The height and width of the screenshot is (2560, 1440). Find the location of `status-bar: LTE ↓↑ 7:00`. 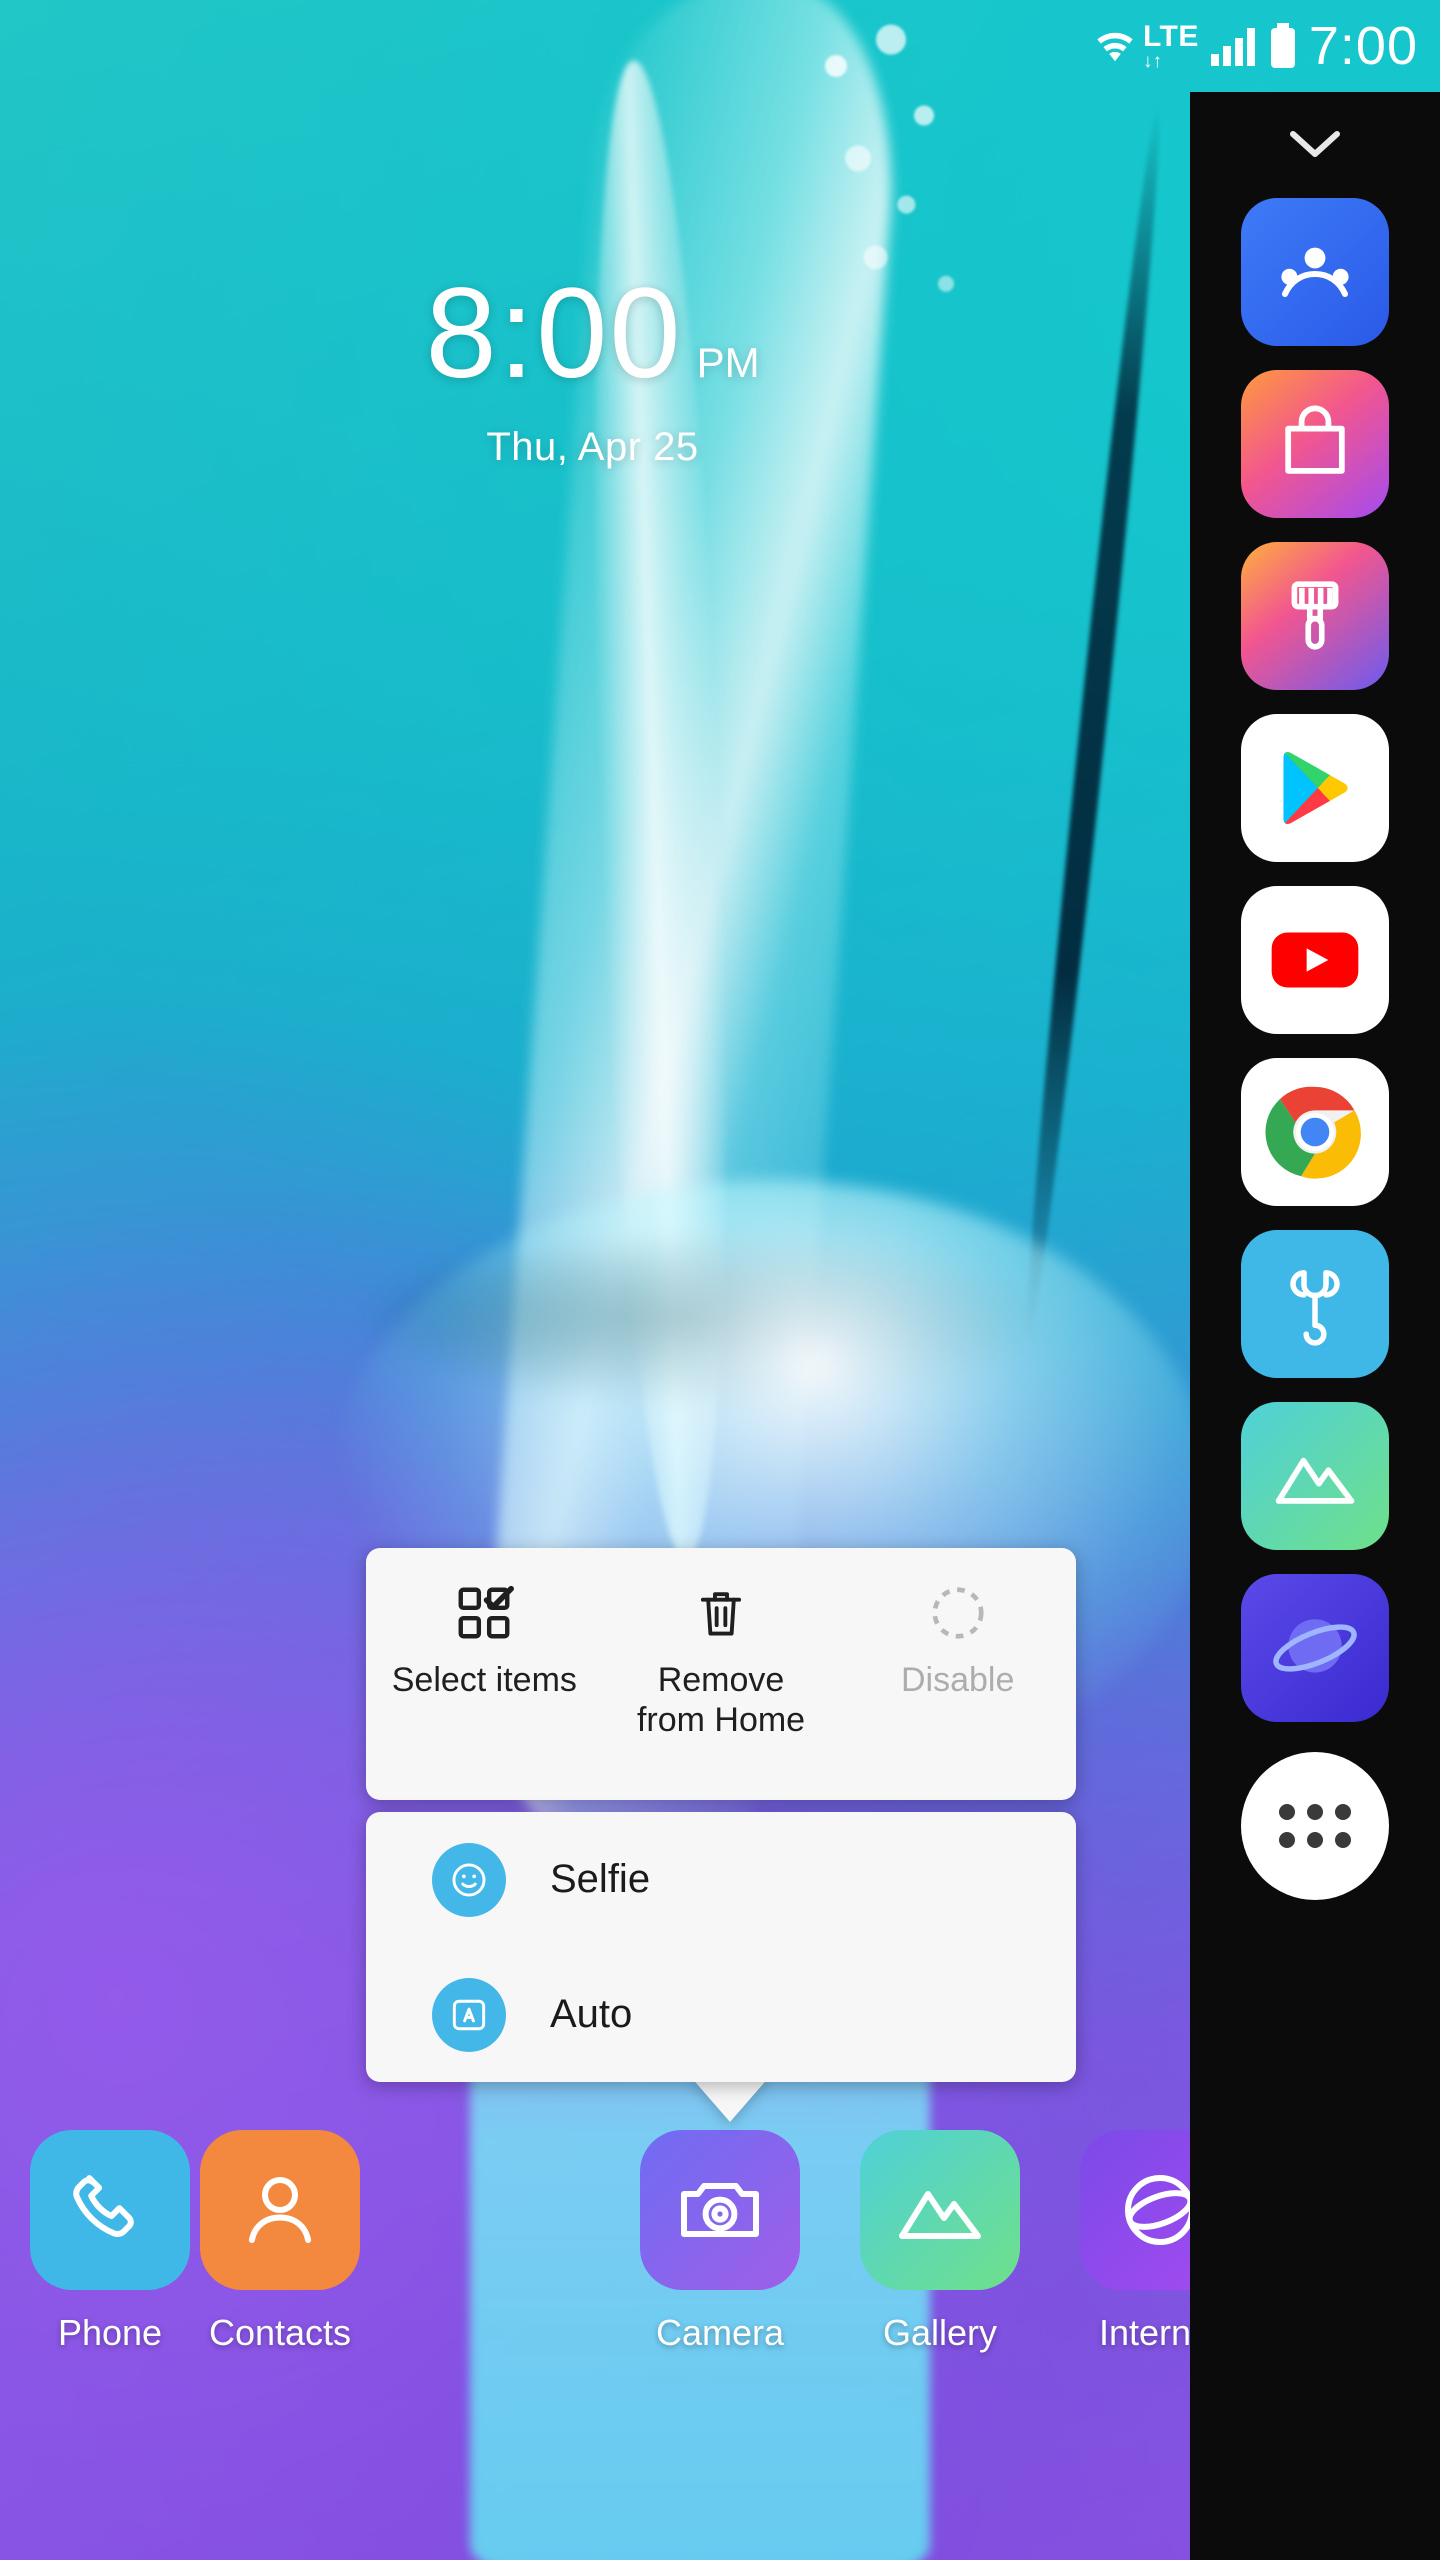

status-bar: LTE ↓↑ 7:00 is located at coordinates (720, 46).